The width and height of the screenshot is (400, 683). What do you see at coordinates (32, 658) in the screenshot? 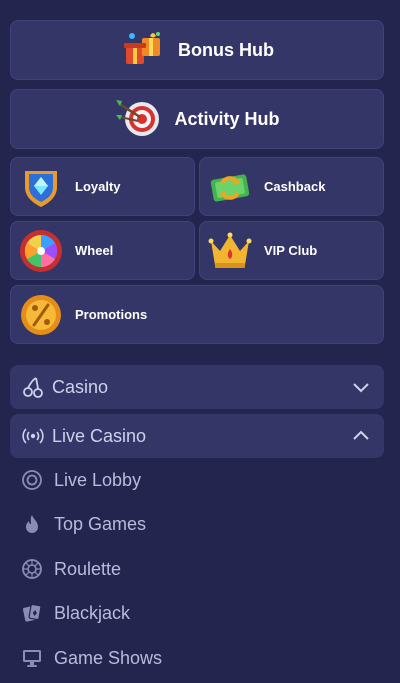
I see `monitor-icon` at bounding box center [32, 658].